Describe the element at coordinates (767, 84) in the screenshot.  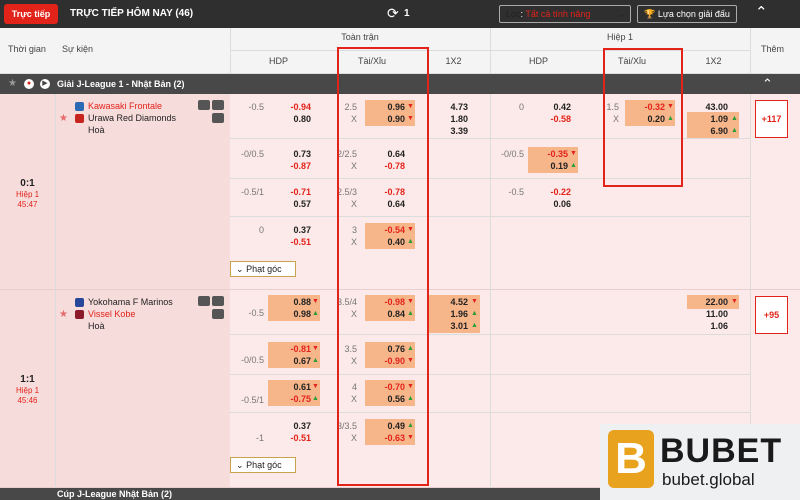
I see `collapse-league-icon: ⌃` at that location.